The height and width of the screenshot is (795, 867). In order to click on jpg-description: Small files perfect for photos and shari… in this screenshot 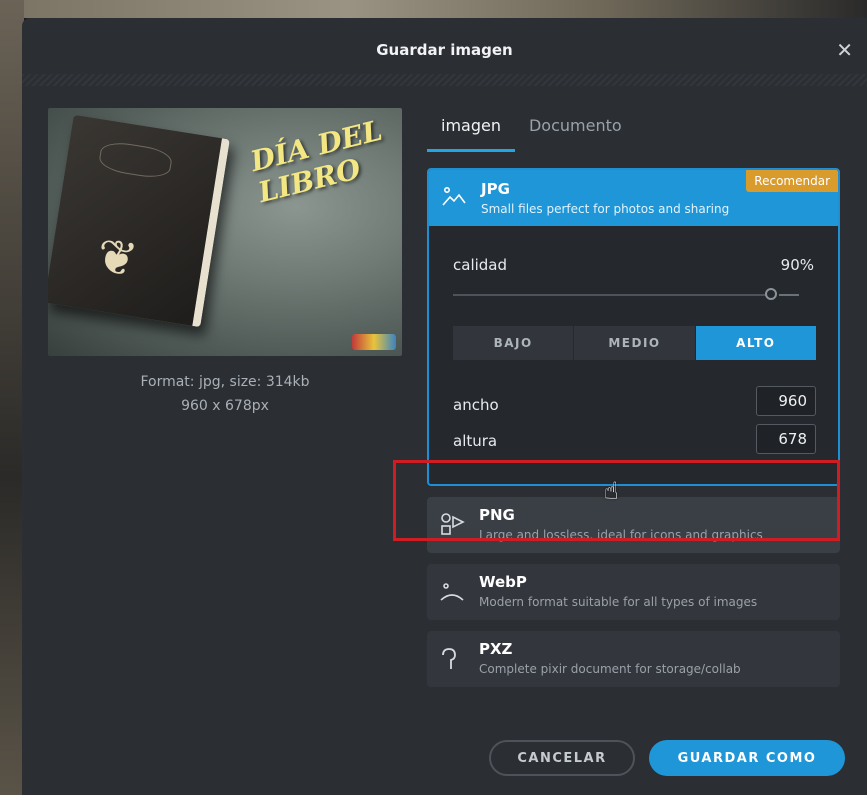, I will do `click(605, 209)`.